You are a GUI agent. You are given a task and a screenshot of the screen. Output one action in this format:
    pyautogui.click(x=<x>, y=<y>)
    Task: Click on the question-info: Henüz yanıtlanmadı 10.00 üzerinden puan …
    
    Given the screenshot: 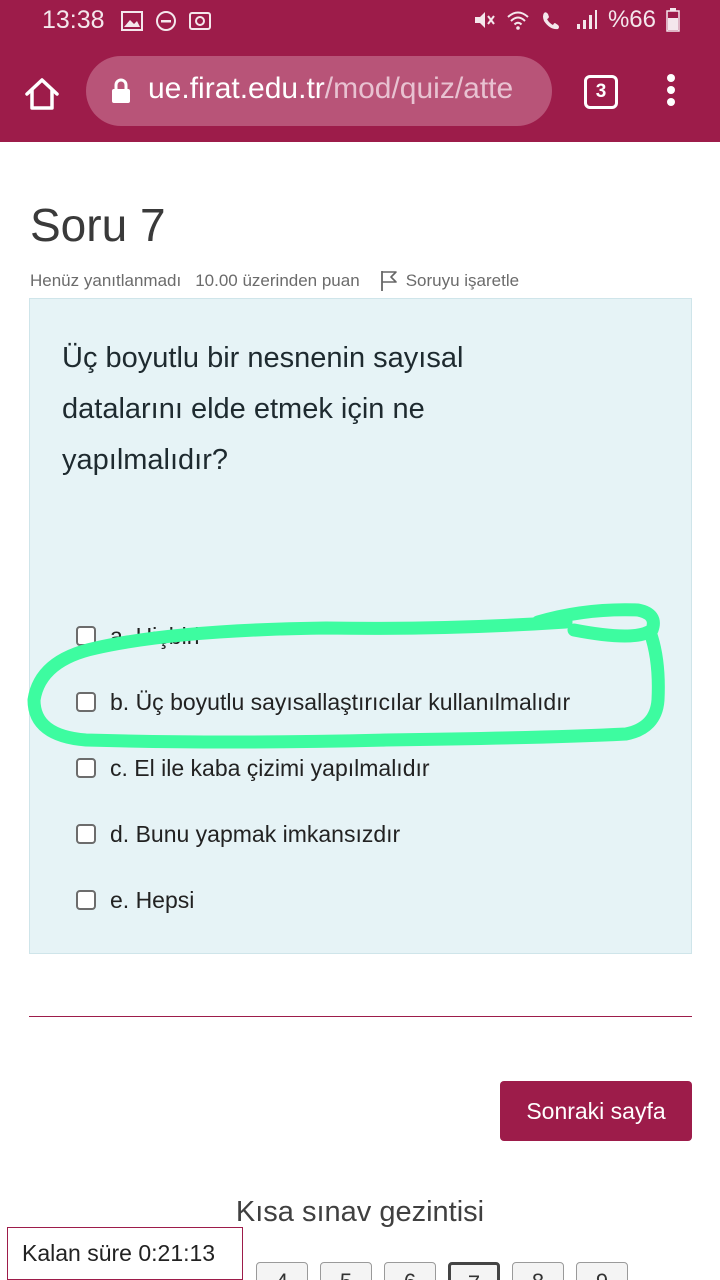 What is the action you would take?
    pyautogui.click(x=274, y=281)
    